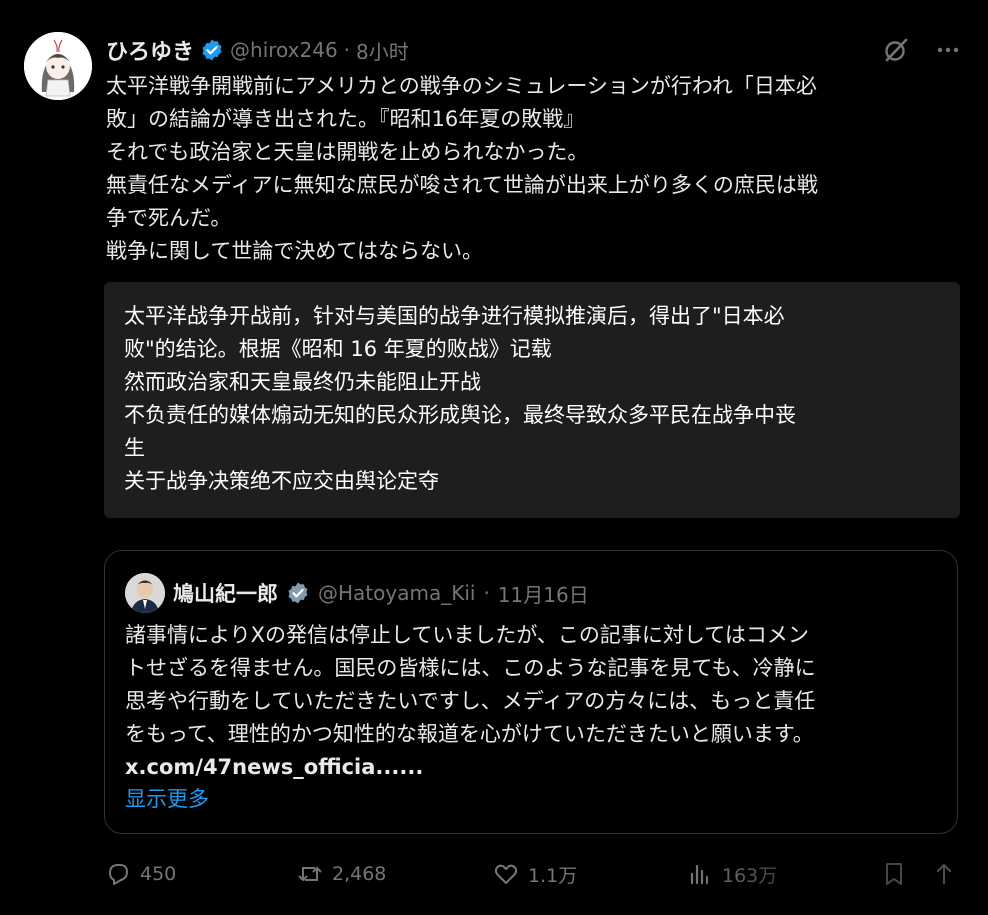 The image size is (988, 915). I want to click on analytics-icon, so click(699, 874).